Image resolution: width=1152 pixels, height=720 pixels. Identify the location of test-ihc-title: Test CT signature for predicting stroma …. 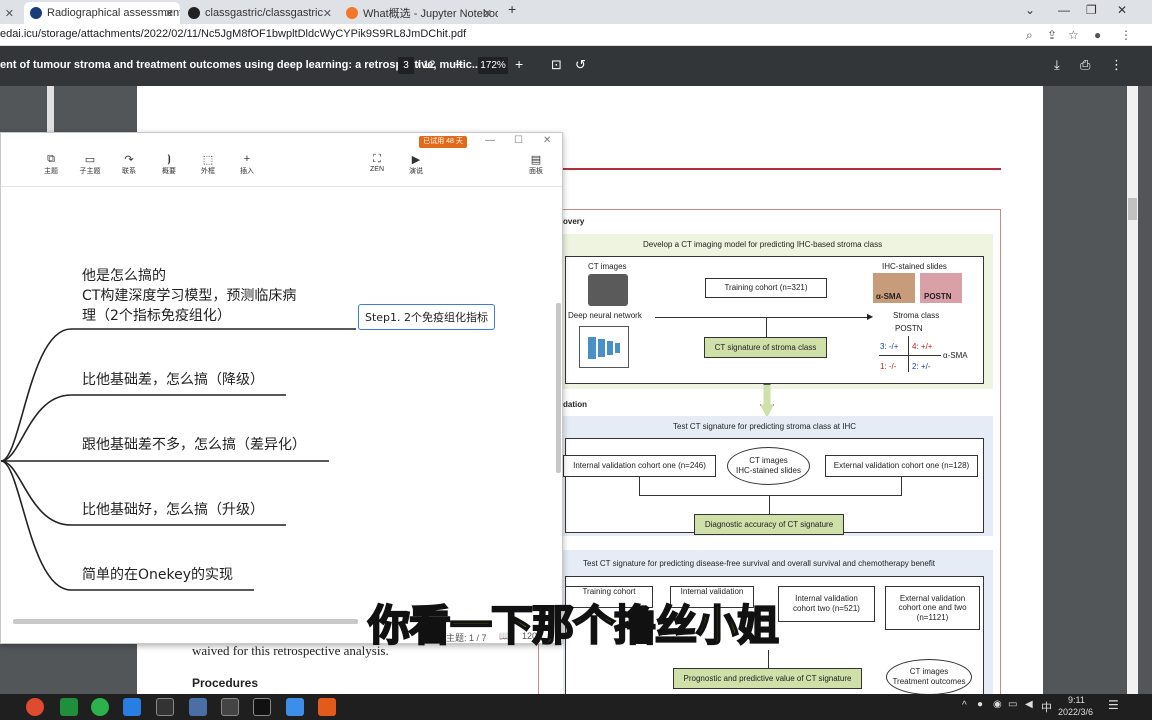
(765, 426).